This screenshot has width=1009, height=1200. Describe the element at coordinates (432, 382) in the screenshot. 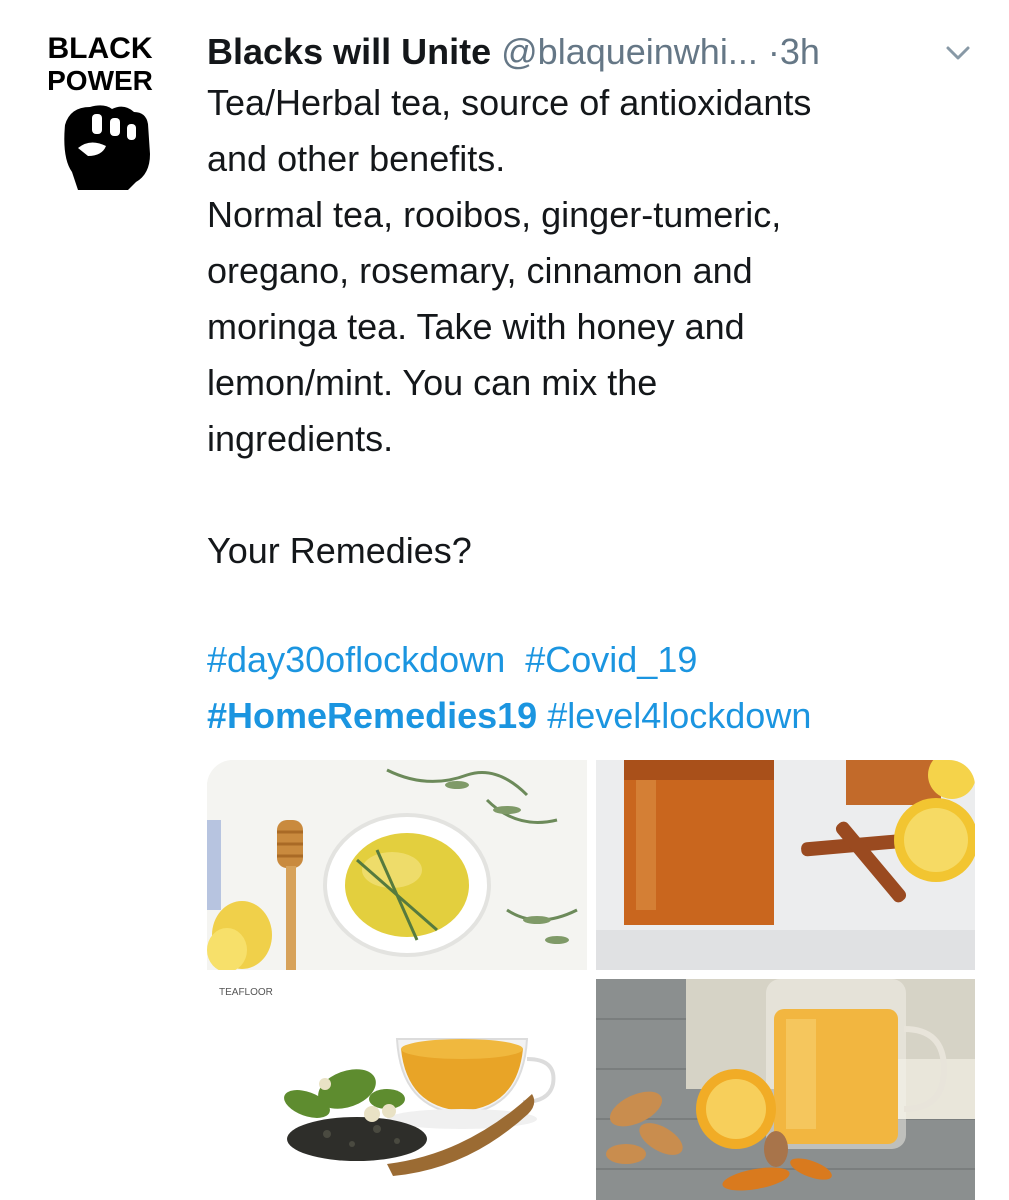

I see `tweet-line: lemon/mint. You can mix the` at that location.